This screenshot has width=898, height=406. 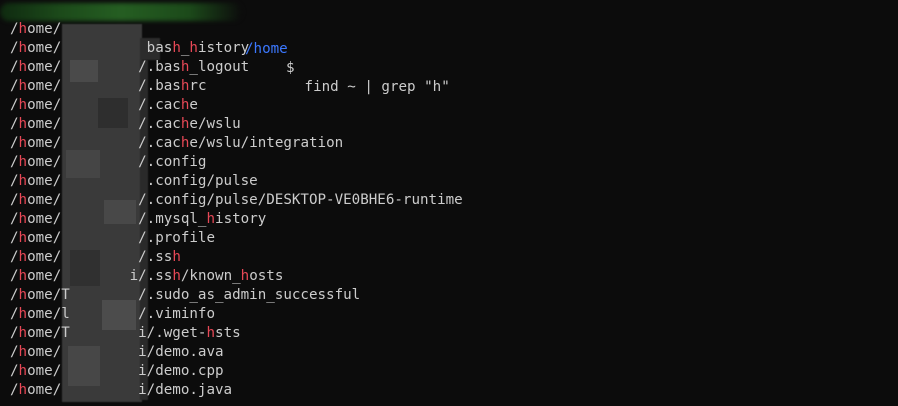 I want to click on output-line: /home/ i/demo.cpp, so click(x=236, y=371).